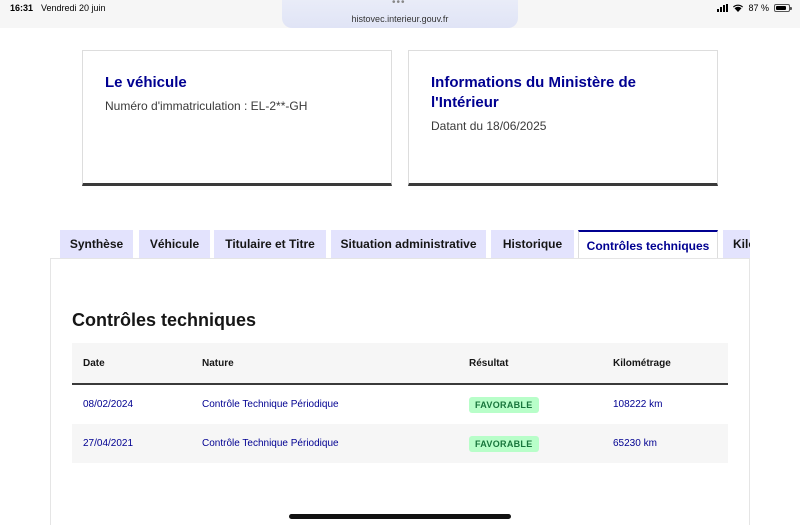 Image resolution: width=800 pixels, height=525 pixels. What do you see at coordinates (399, 4) in the screenshot?
I see `more-dots-icon: •••` at bounding box center [399, 4].